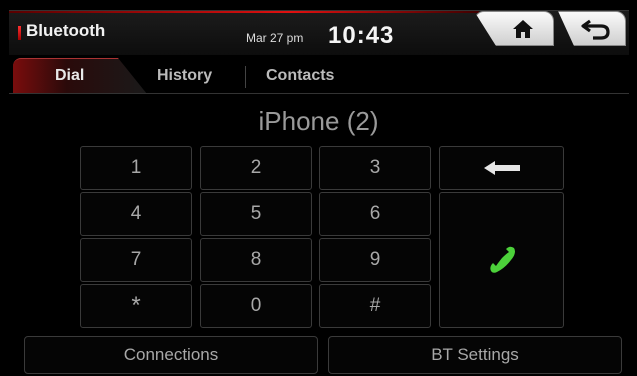 Image resolution: width=637 pixels, height=376 pixels. I want to click on backspace-arrow-icon, so click(501, 168).